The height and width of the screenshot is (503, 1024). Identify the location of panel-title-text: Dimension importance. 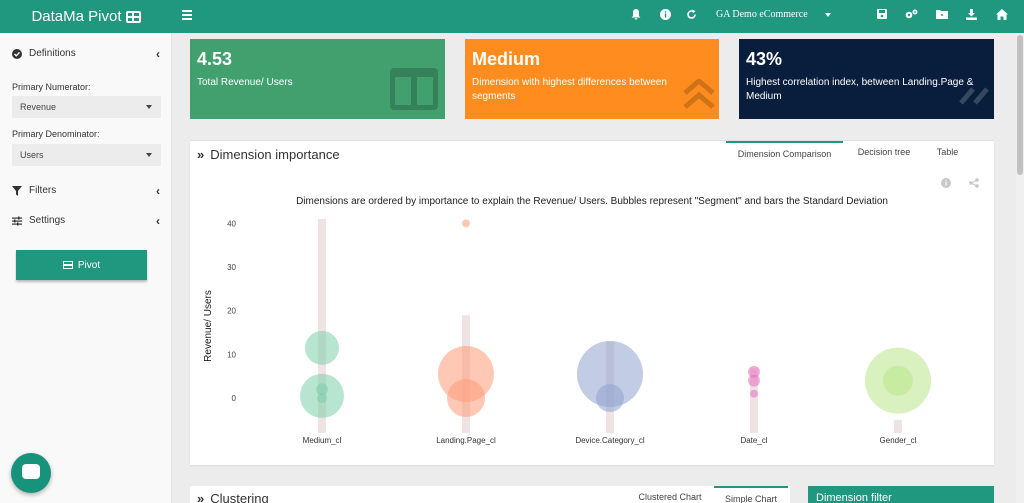
(275, 154).